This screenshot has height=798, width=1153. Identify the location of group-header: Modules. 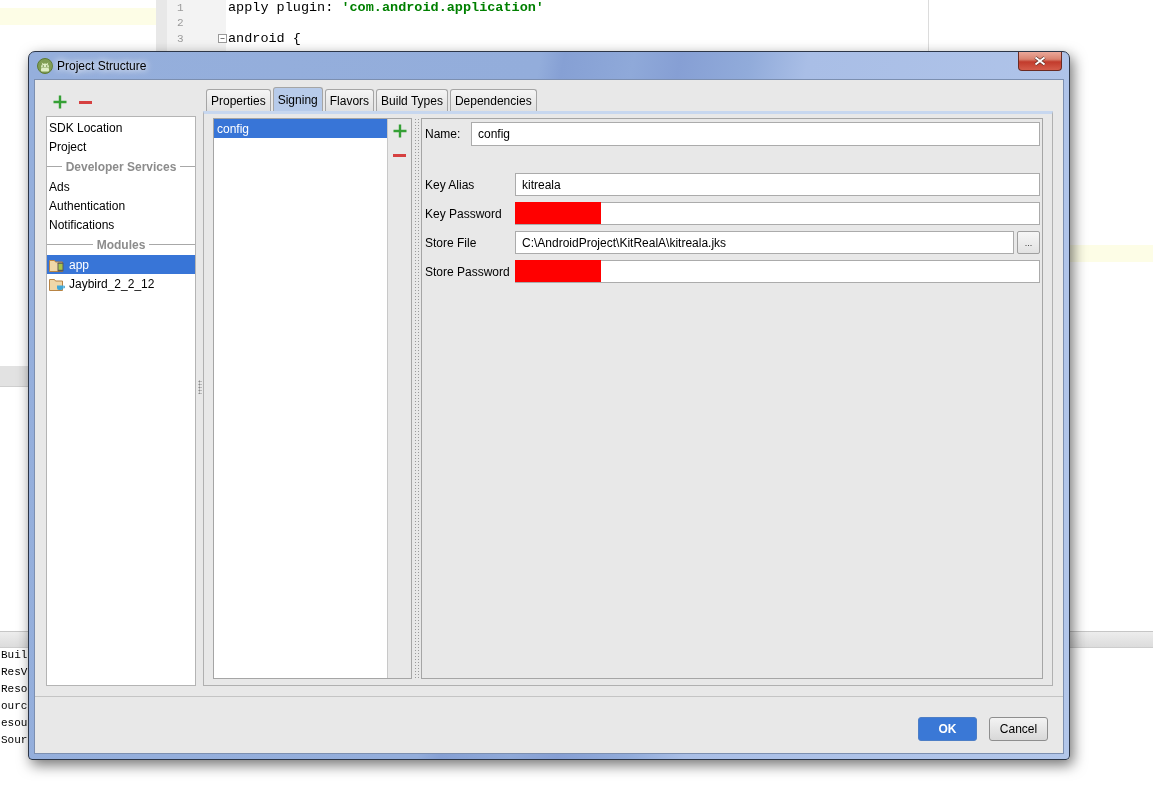
(121, 244).